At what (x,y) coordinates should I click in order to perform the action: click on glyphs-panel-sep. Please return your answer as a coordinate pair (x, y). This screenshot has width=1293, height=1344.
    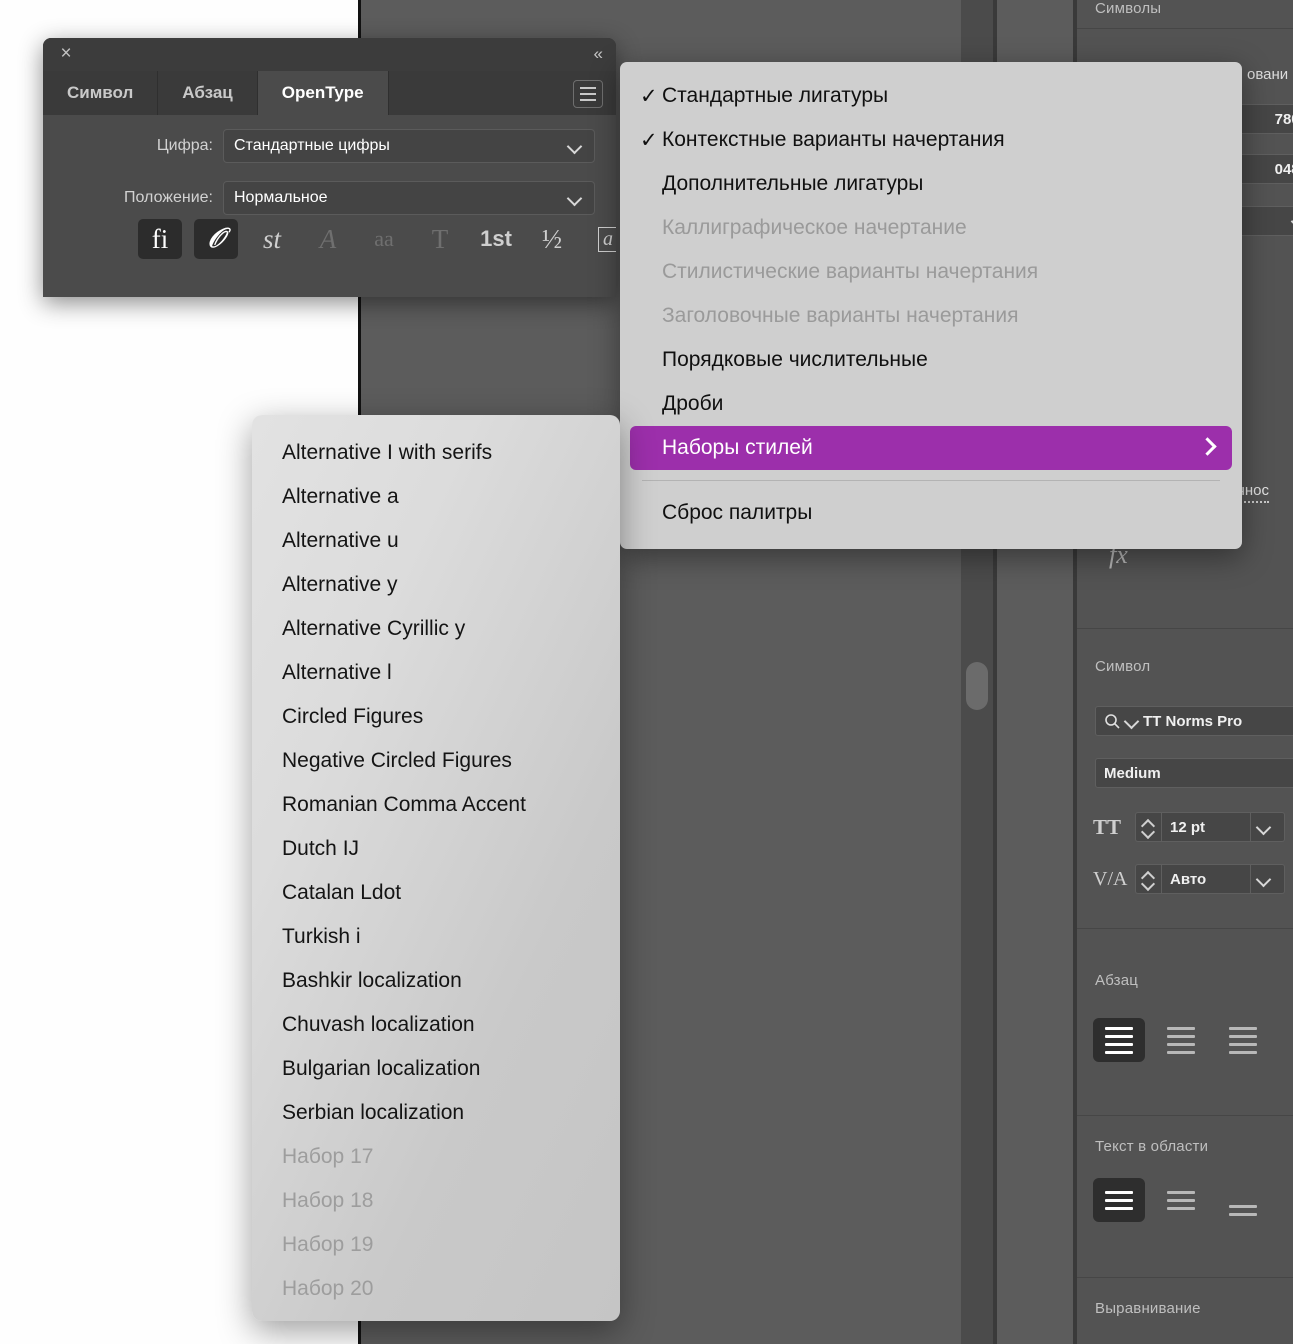
    Looking at the image, I should click on (1185, 28).